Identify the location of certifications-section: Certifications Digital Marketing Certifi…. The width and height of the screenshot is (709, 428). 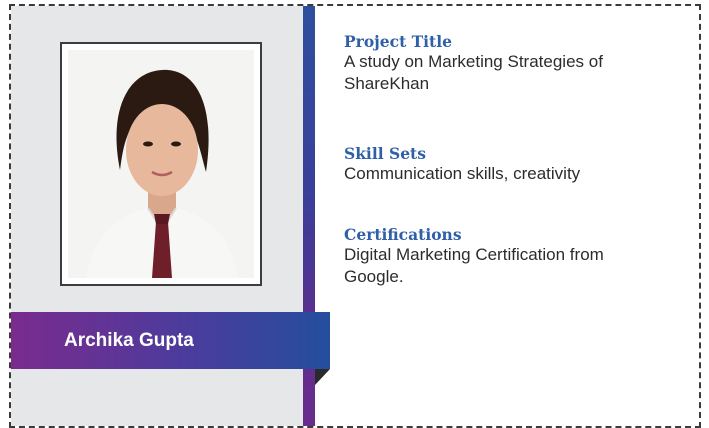
(499, 257).